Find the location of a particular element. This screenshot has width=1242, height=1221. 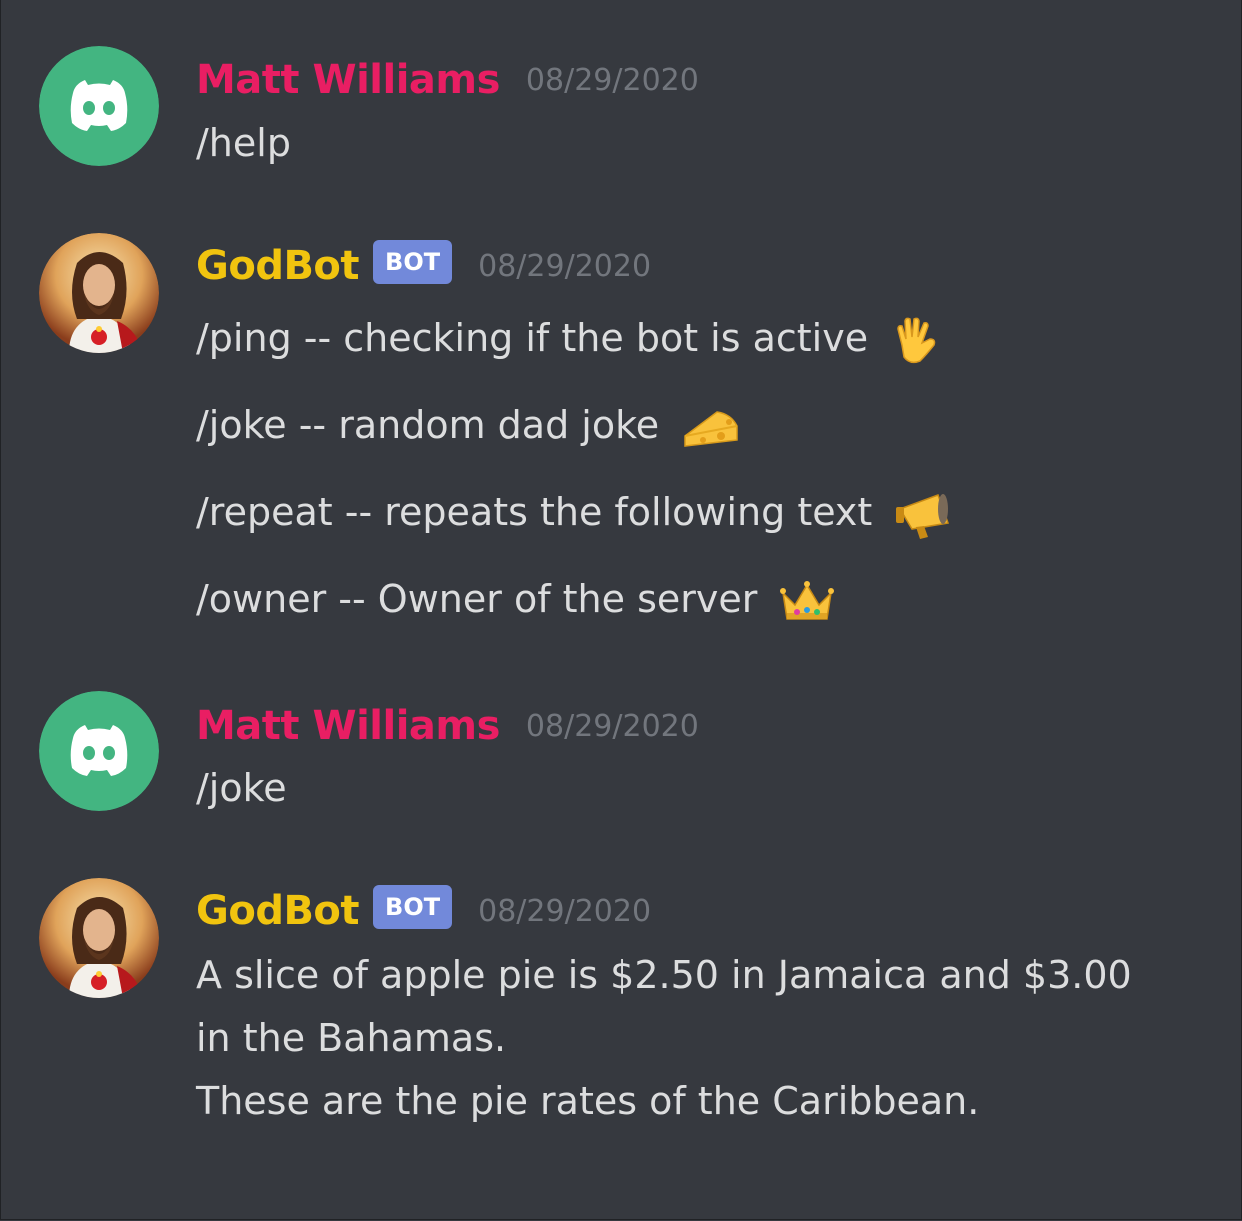

crown-icon is located at coordinates (807, 602).